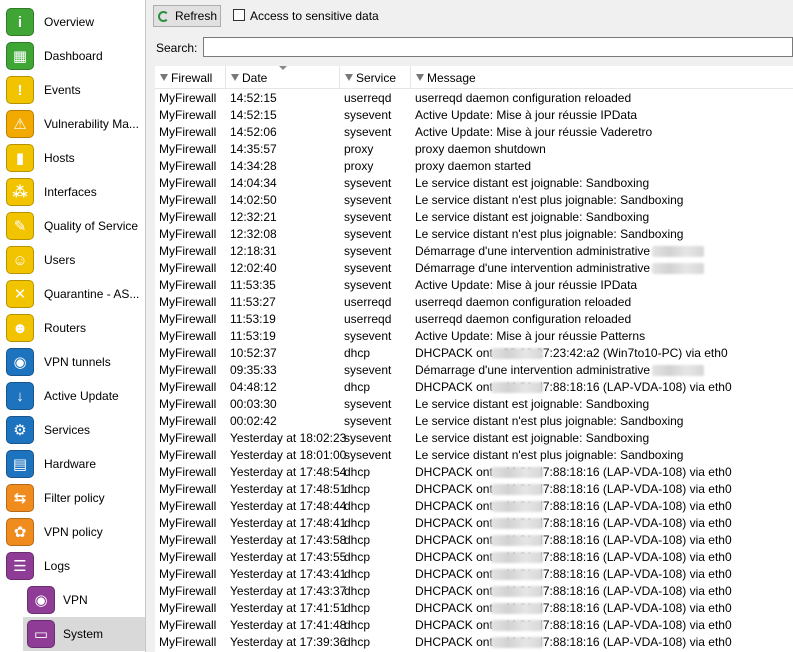  I want to click on sidebar-item-quality-of-service: ✎ Quality of Service, so click(72, 226).